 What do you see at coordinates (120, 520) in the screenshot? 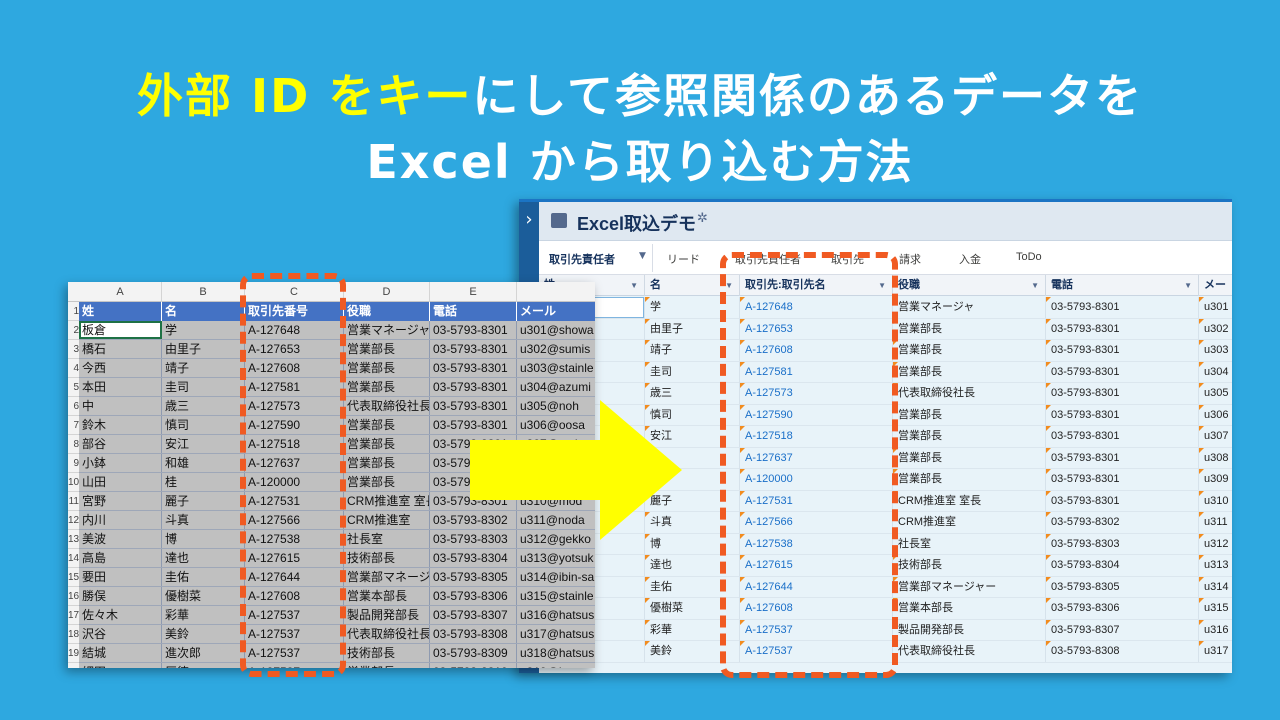
I see `excel-cell: 内川` at bounding box center [120, 520].